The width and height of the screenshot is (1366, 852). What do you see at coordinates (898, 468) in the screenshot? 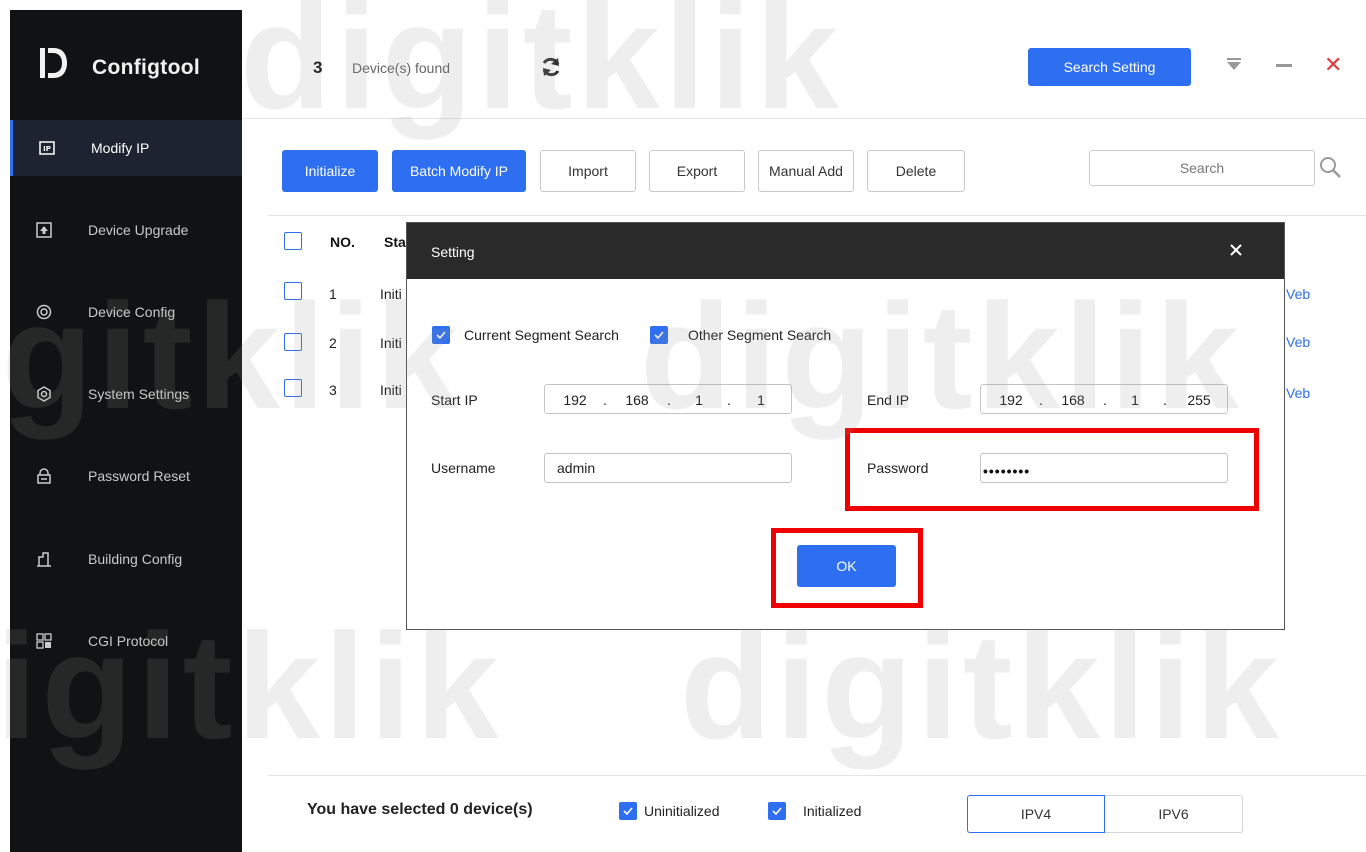
I see `password-label: Password` at bounding box center [898, 468].